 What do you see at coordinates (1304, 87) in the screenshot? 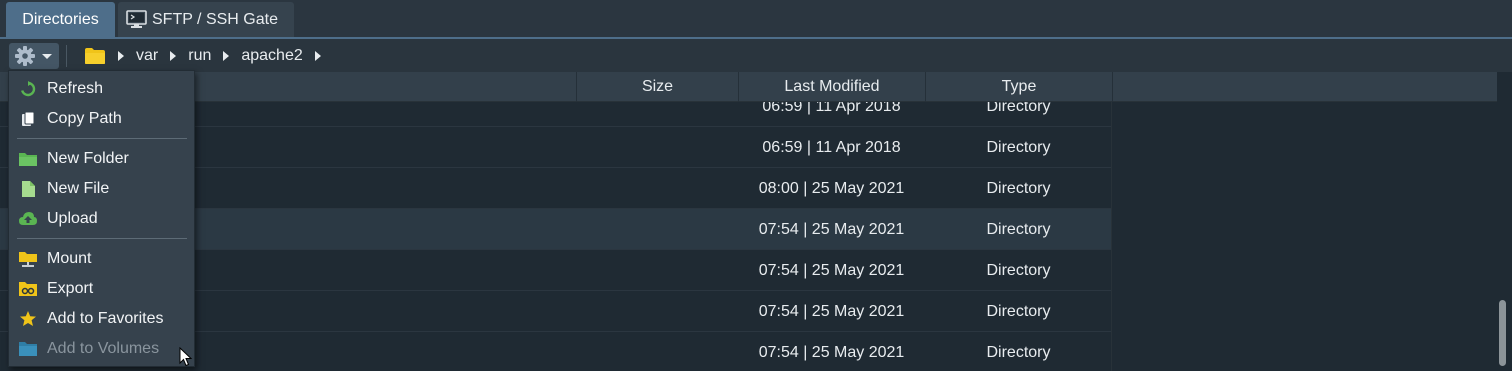
I see `column-header-filler` at bounding box center [1304, 87].